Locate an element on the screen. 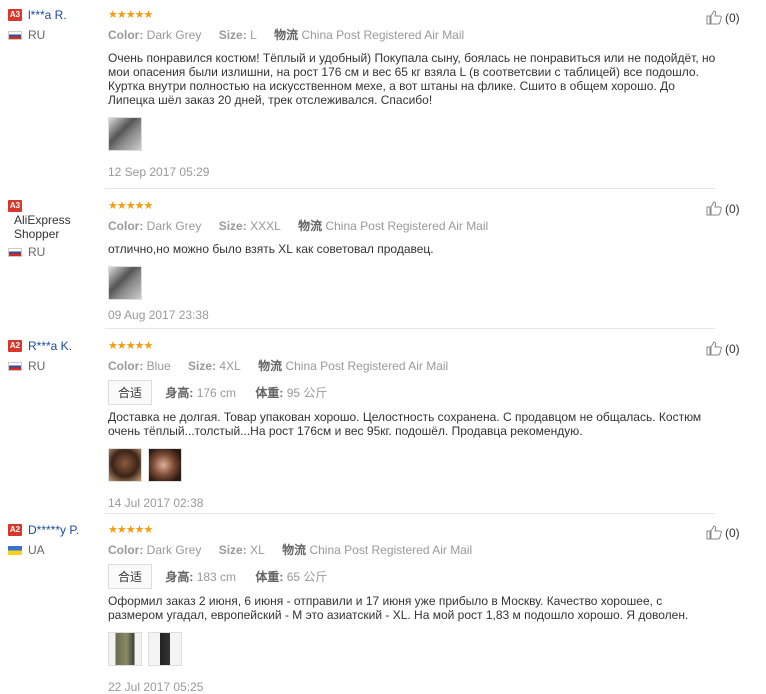  reviewer-info: A2 D*****y P. UA is located at coordinates (55, 540).